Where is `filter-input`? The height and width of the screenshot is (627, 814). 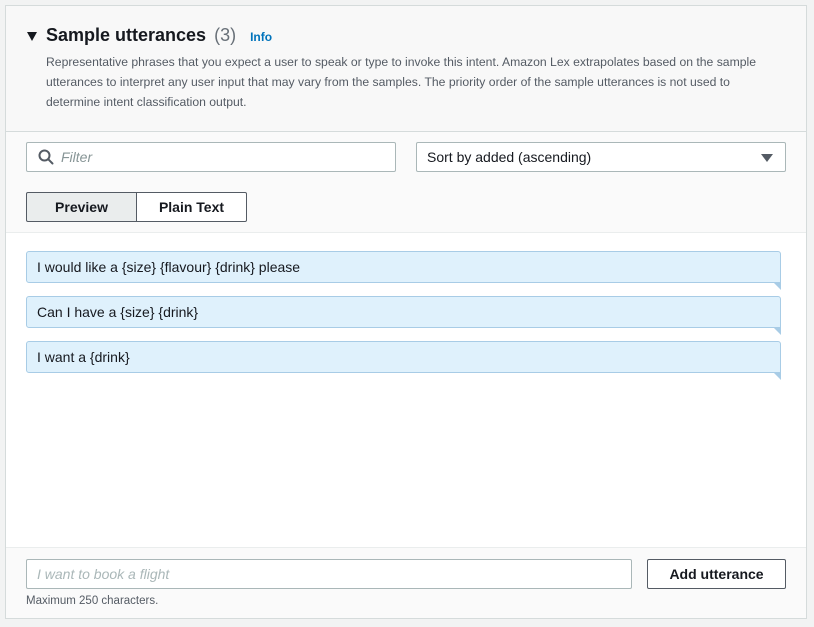 filter-input is located at coordinates (221, 157).